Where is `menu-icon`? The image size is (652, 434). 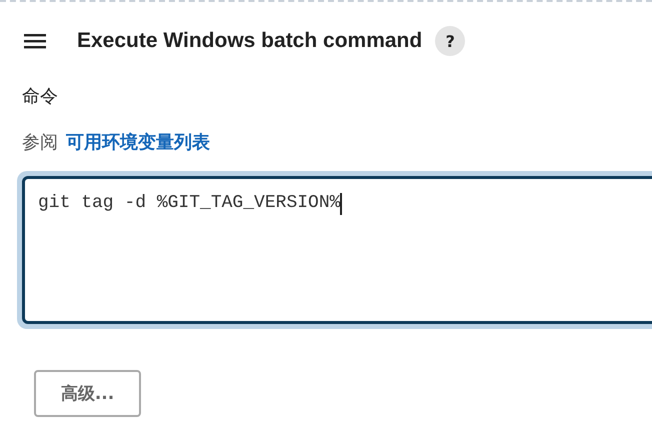 menu-icon is located at coordinates (35, 41).